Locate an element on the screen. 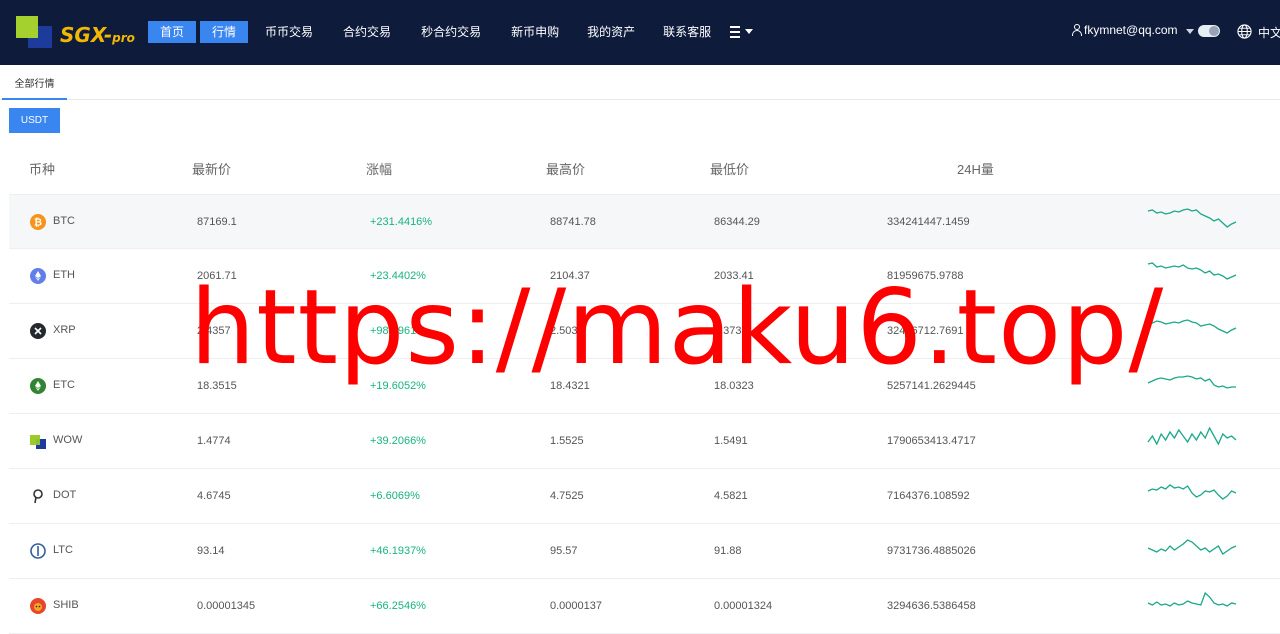 The height and width of the screenshot is (634, 1280). volume-24h: 3294636.5386458 is located at coordinates (931, 606).